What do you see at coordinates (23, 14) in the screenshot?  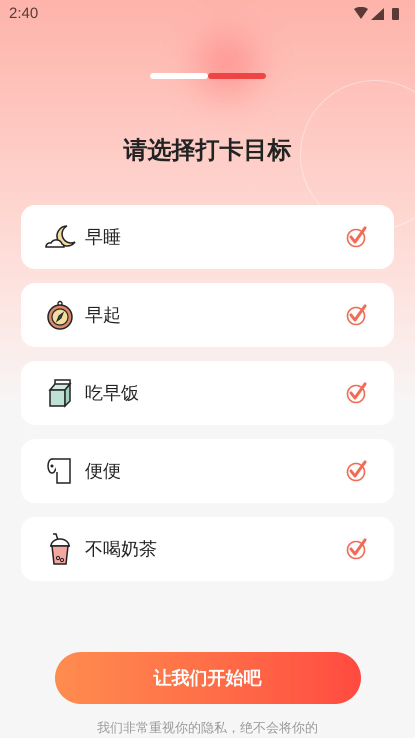 I see `status-time: 2:40` at bounding box center [23, 14].